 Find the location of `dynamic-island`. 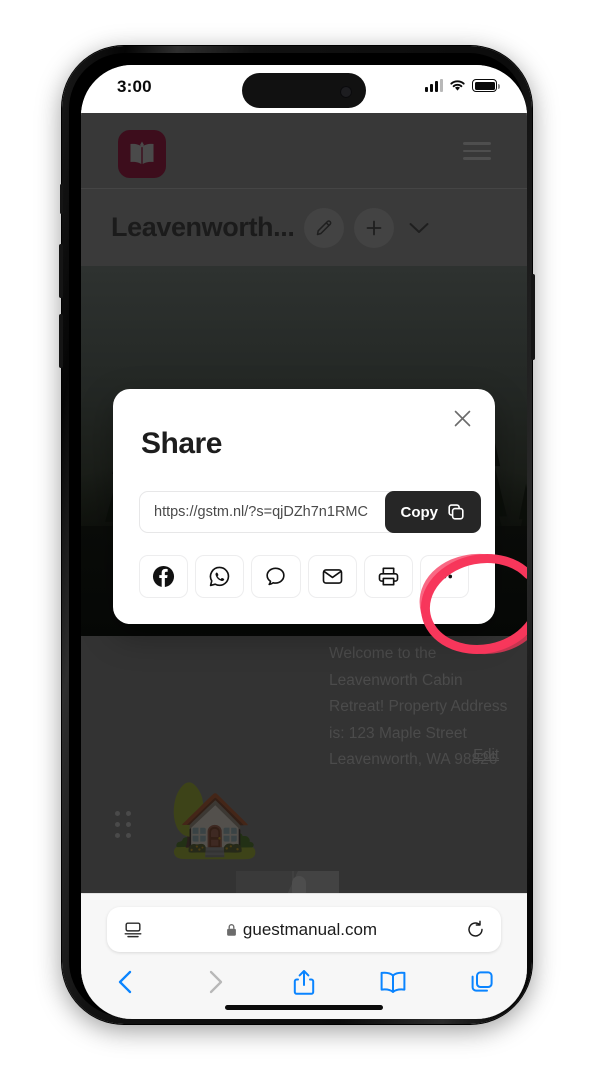

dynamic-island is located at coordinates (304, 90).